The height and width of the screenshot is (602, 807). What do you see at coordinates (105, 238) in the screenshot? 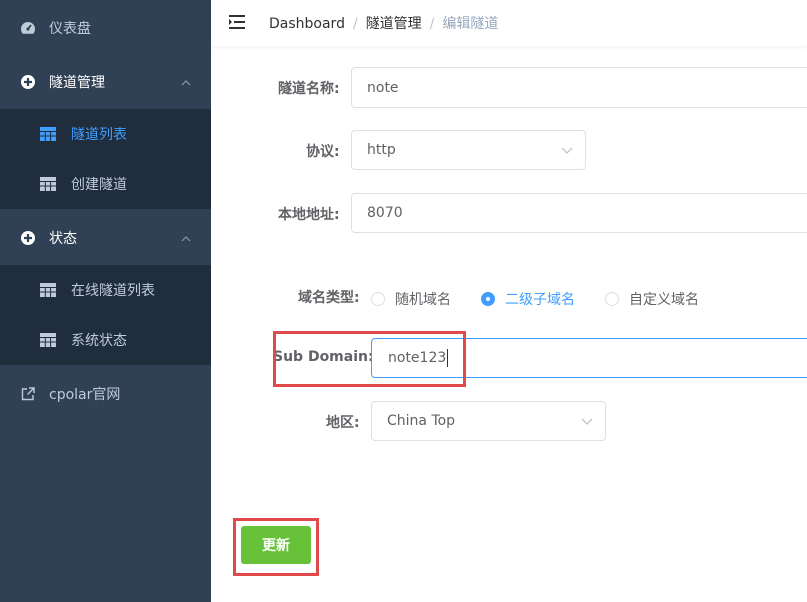
I see `sidebar-item-status: 状态` at bounding box center [105, 238].